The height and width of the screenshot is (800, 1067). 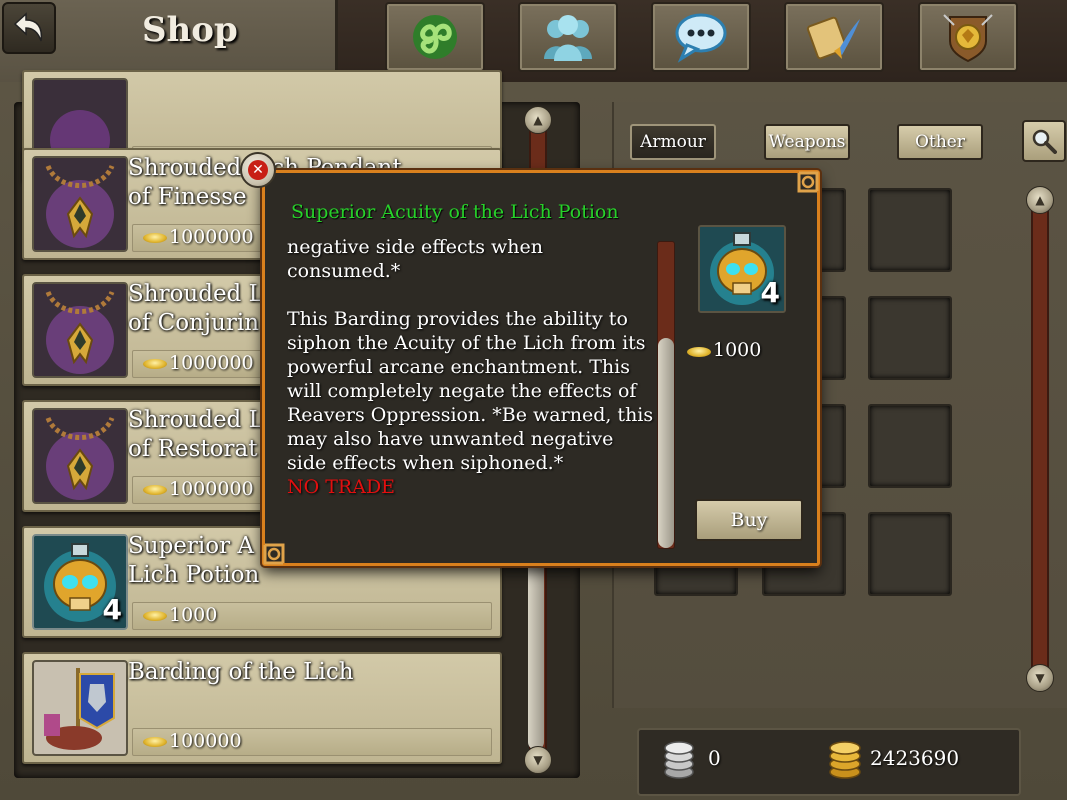 What do you see at coordinates (190, 30) in the screenshot?
I see `page-title: Shop` at bounding box center [190, 30].